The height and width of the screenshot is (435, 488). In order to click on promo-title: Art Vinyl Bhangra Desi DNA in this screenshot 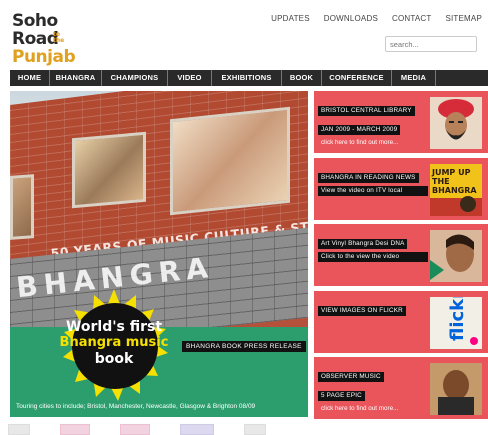, I will do `click(363, 244)`.